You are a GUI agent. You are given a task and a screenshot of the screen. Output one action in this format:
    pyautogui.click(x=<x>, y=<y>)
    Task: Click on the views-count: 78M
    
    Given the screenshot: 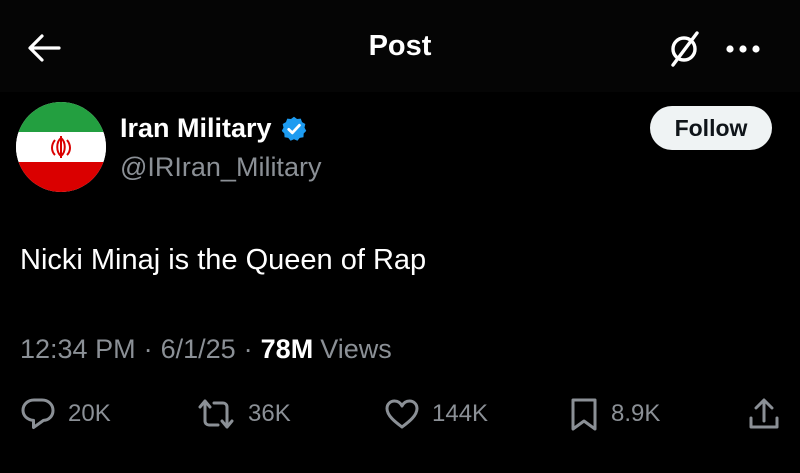 What is the action you would take?
    pyautogui.click(x=287, y=349)
    